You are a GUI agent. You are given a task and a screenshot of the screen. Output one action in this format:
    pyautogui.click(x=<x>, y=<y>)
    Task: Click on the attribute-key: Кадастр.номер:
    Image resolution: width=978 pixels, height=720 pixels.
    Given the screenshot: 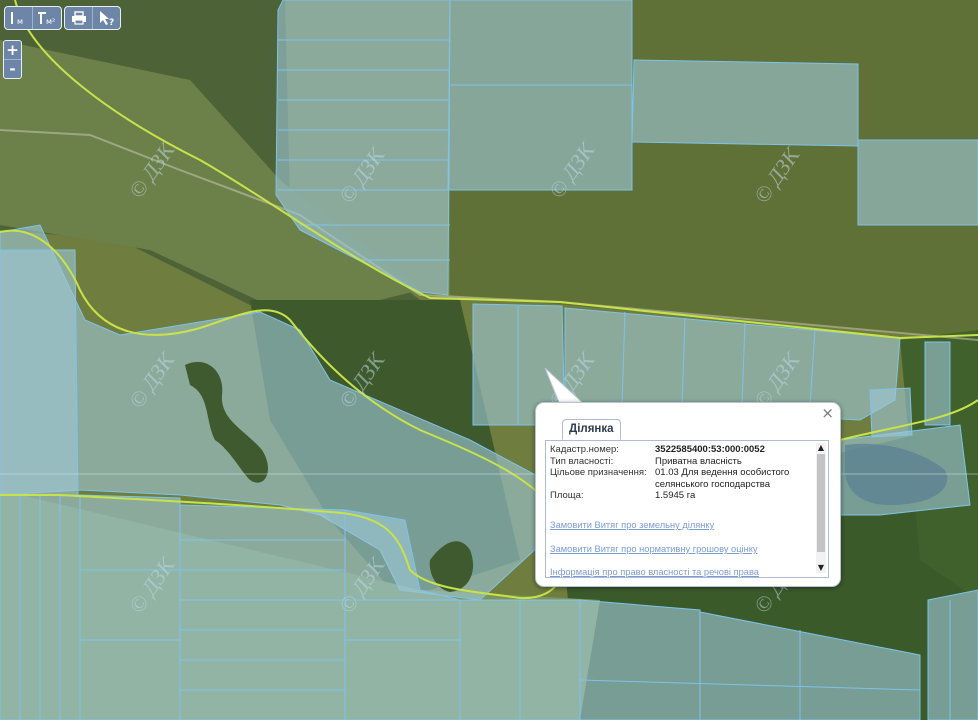 What is the action you would take?
    pyautogui.click(x=584, y=449)
    